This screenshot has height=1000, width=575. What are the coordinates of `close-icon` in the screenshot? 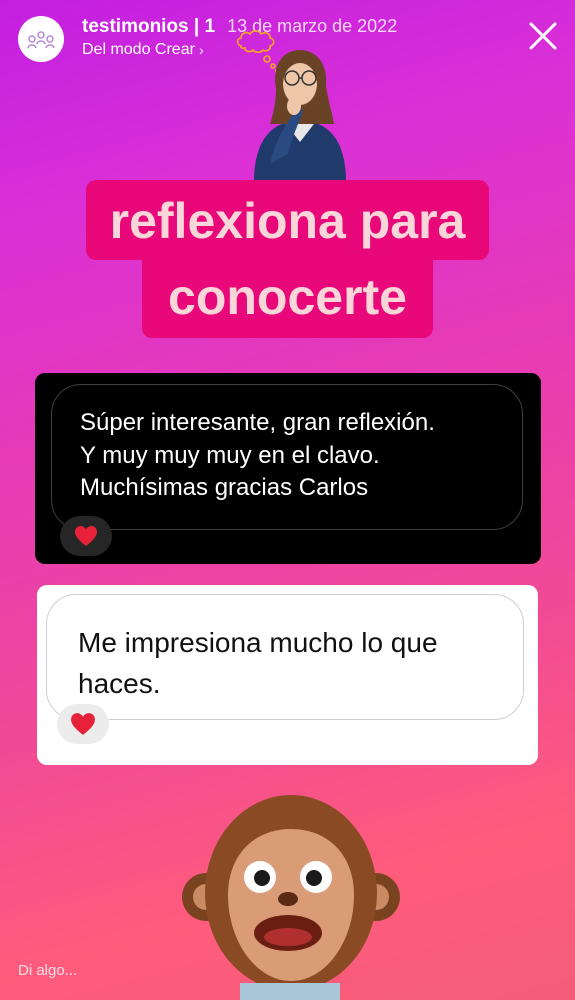 It's located at (543, 36).